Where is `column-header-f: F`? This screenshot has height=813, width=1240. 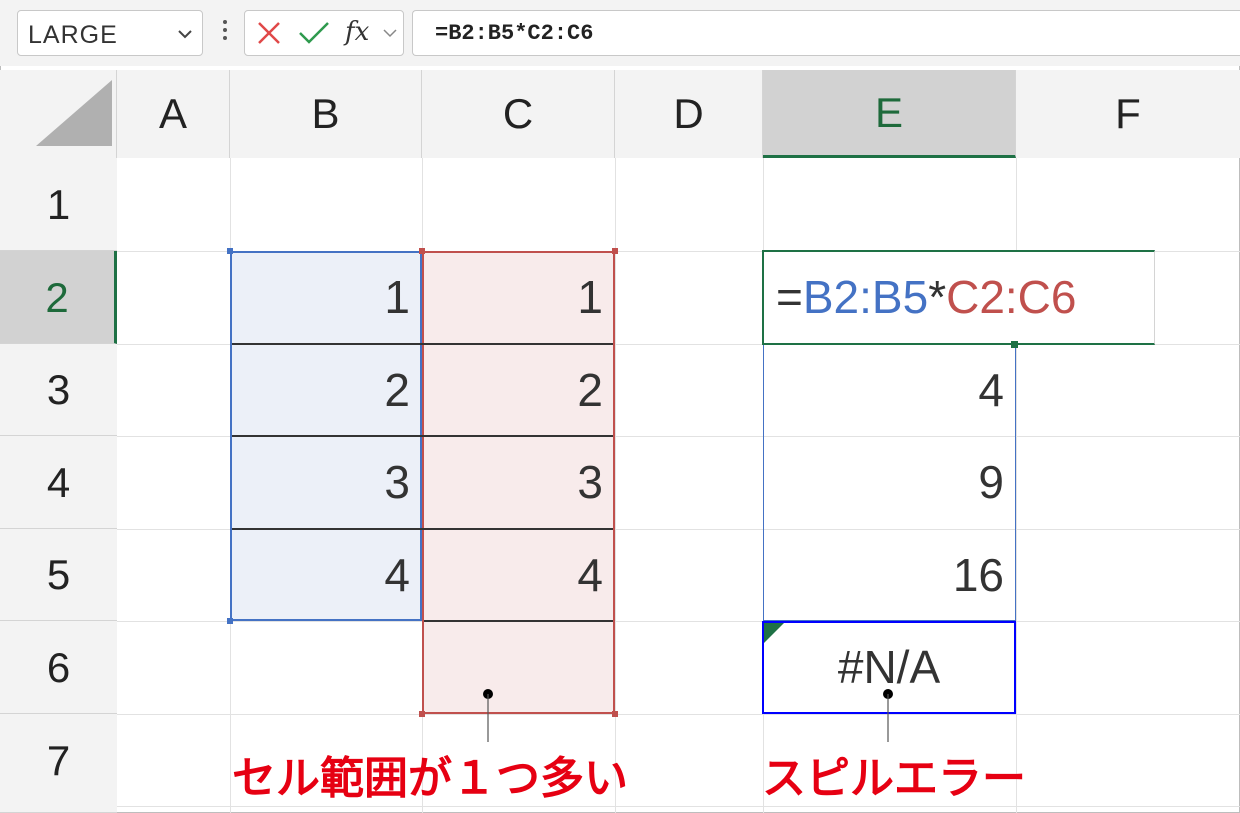 column-header-f: F is located at coordinates (1128, 114).